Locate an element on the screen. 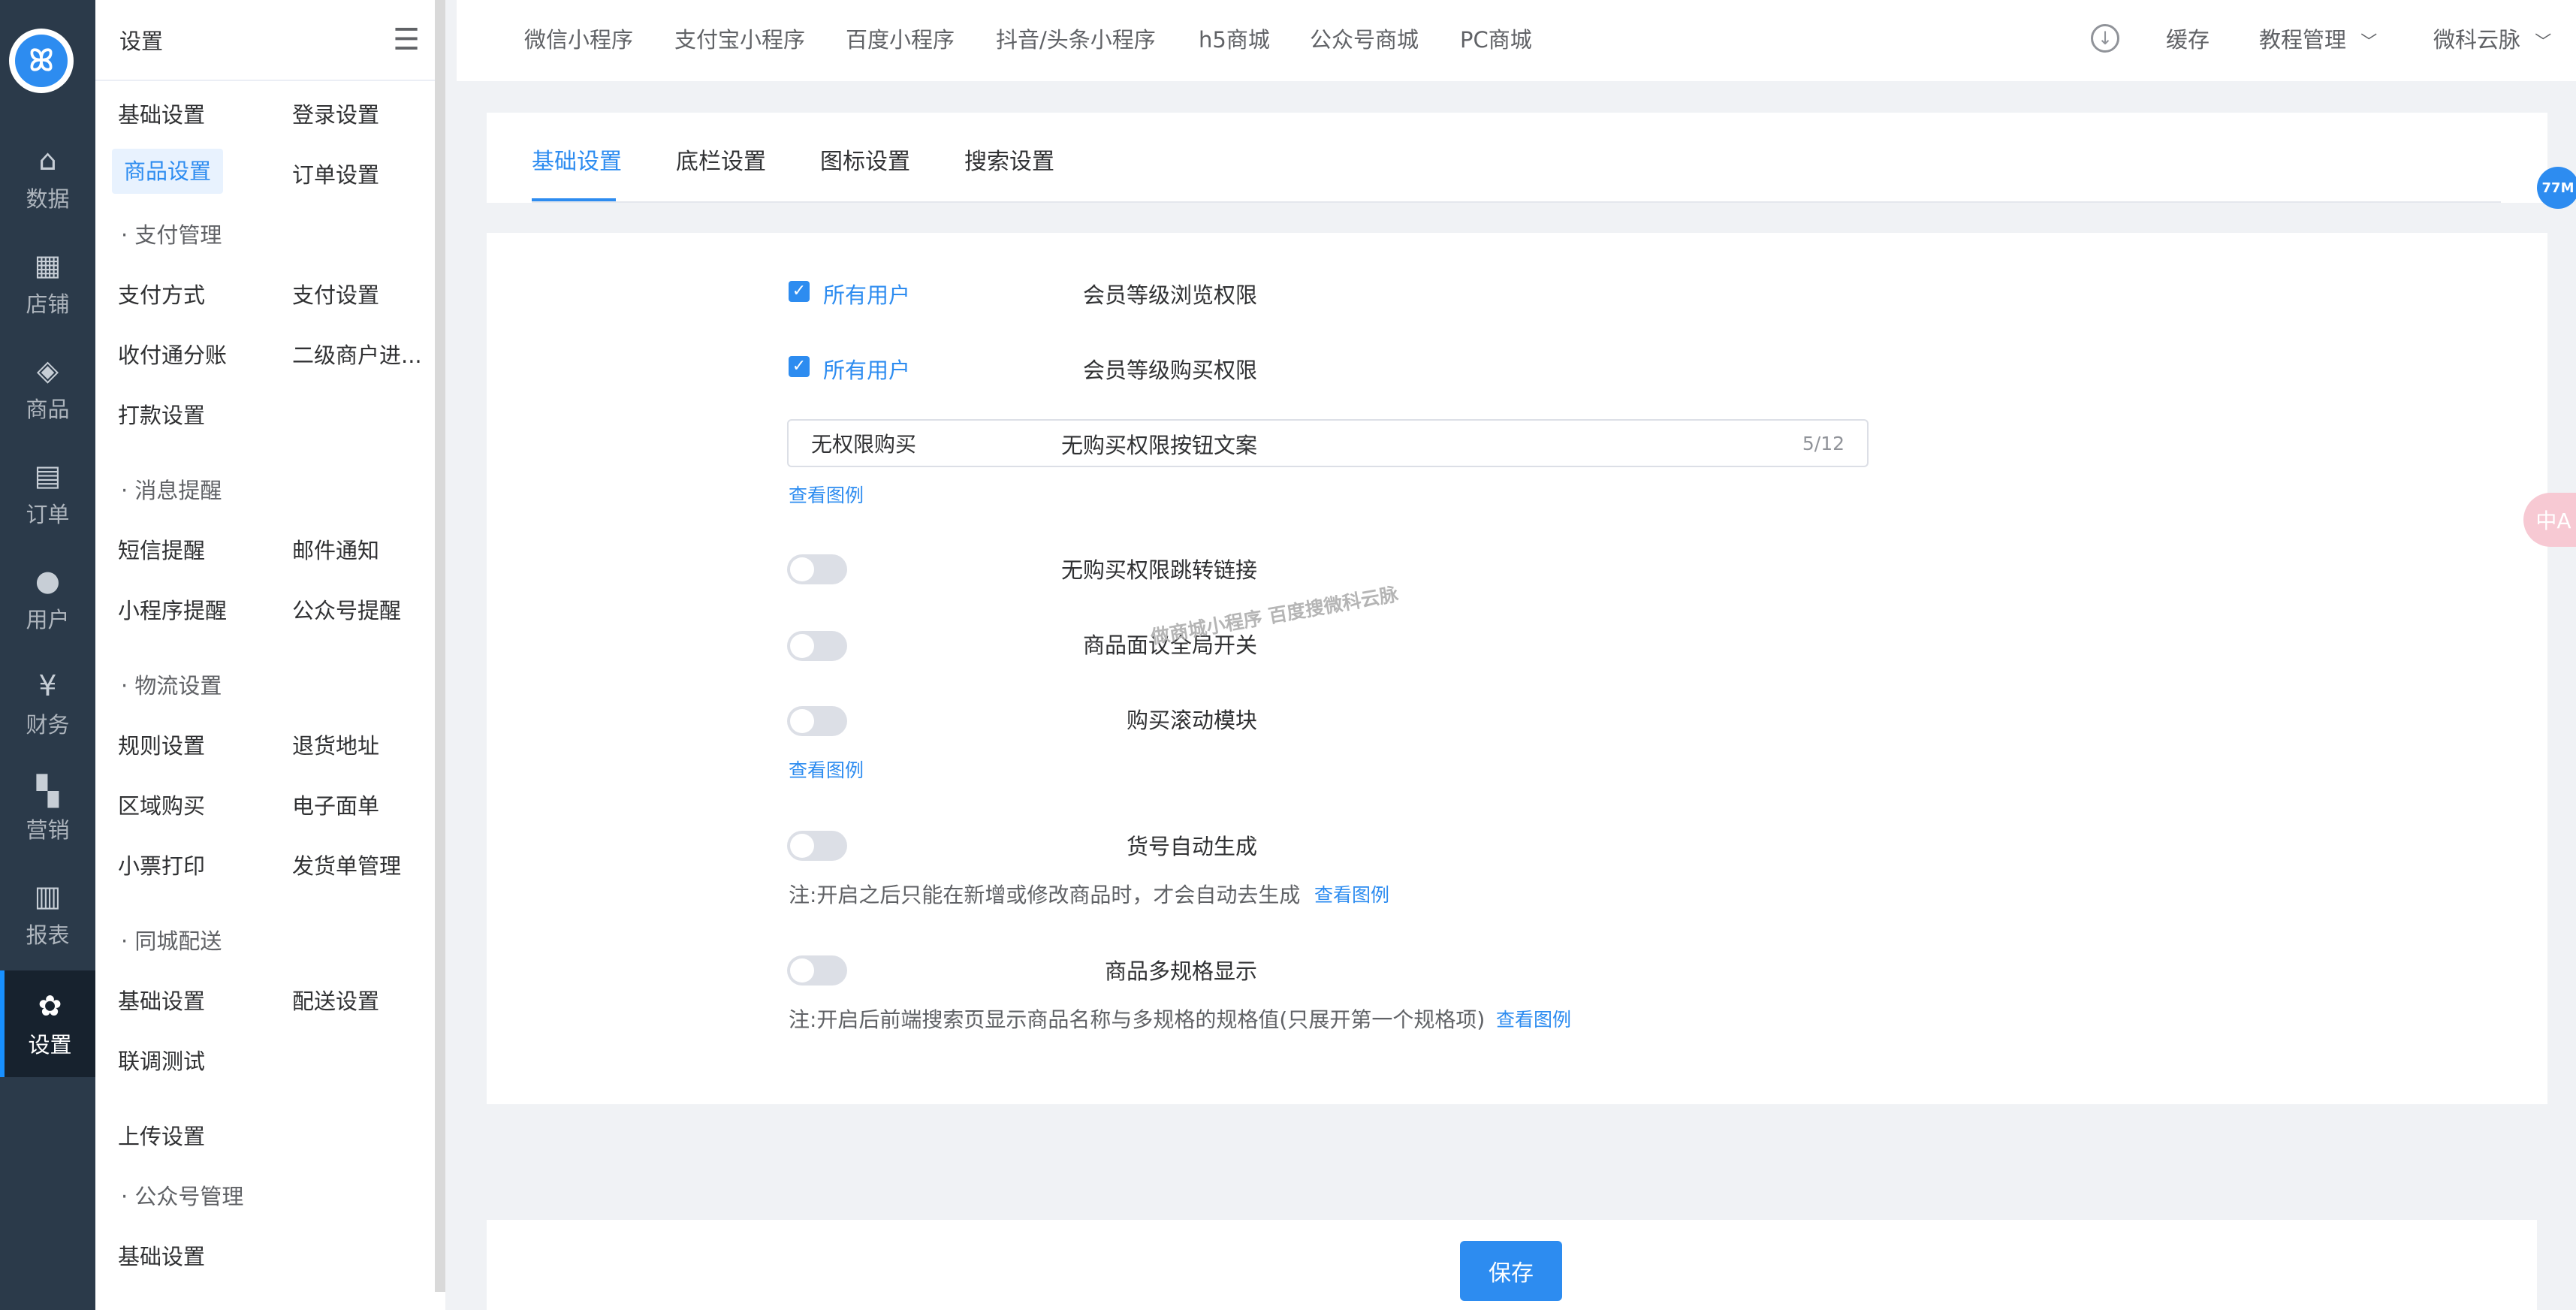 Image resolution: width=2576 pixels, height=1310 pixels. submenu-item-official-notify: 公众号提醒 is located at coordinates (347, 609).